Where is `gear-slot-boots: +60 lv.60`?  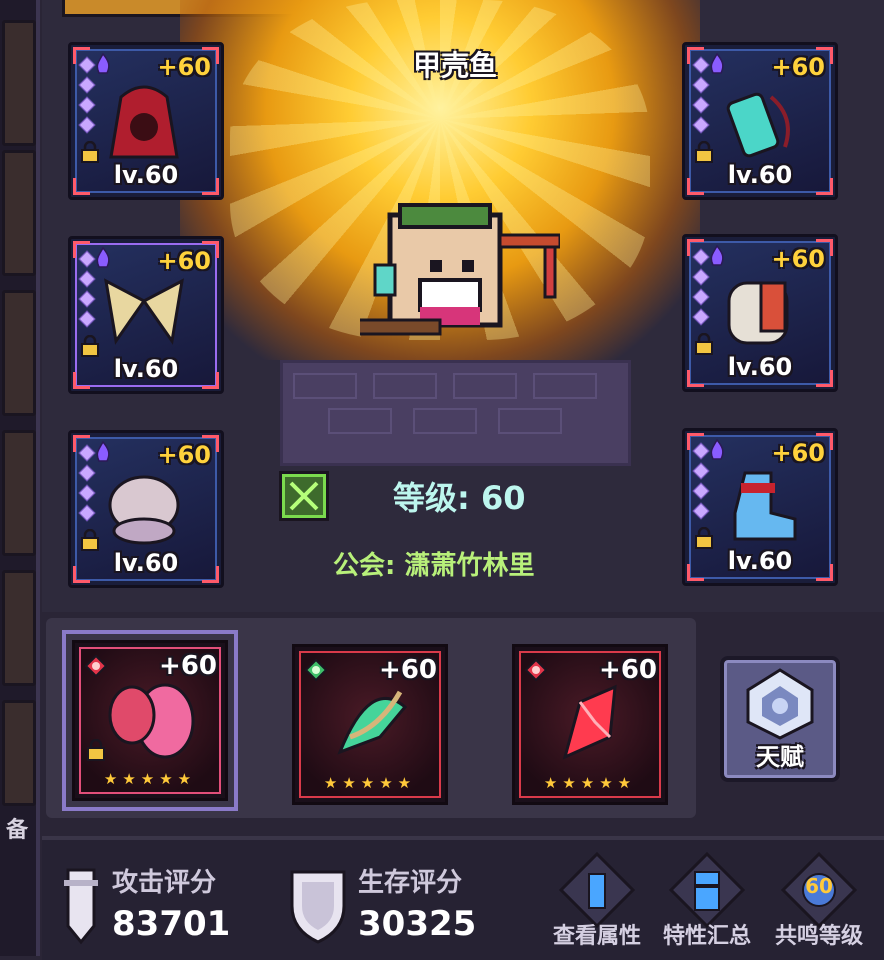 gear-slot-boots: +60 lv.60 is located at coordinates (760, 507).